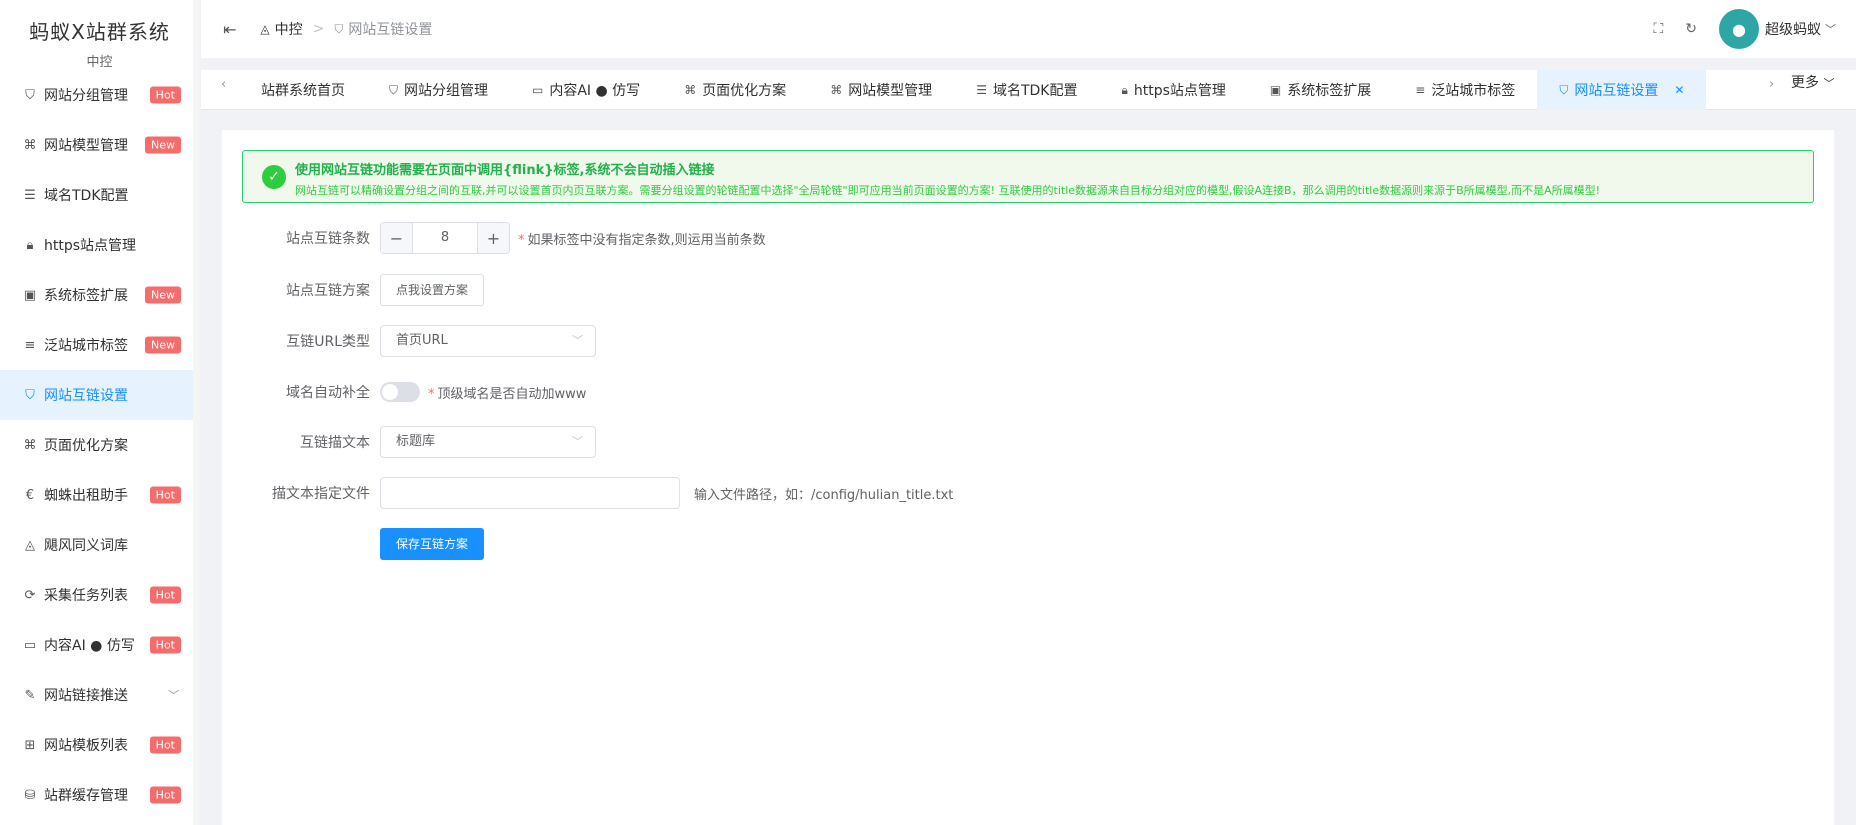  What do you see at coordinates (30, 495) in the screenshot?
I see `coin-icon: €` at bounding box center [30, 495].